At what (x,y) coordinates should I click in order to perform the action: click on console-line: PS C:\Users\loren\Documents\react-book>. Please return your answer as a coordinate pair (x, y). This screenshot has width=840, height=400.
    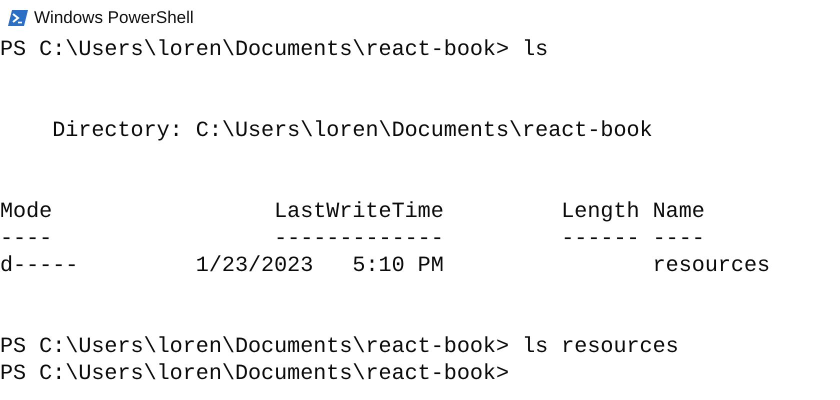
    Looking at the image, I should click on (255, 373).